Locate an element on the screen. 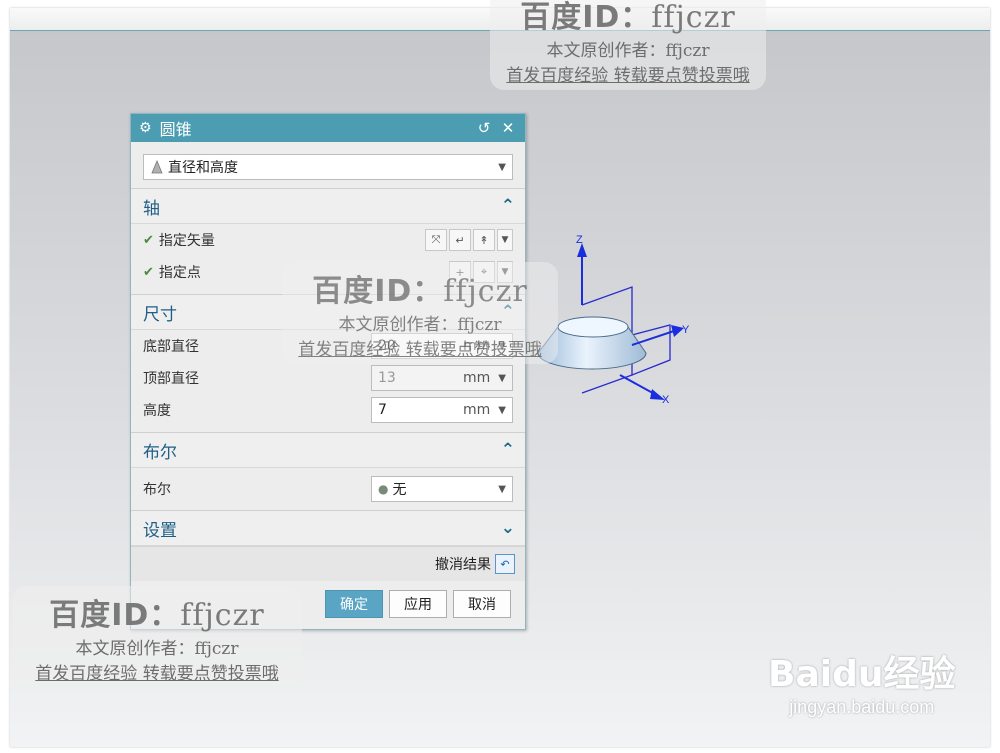 This screenshot has height=753, width=1000. x-axis-label: X is located at coordinates (666, 400).